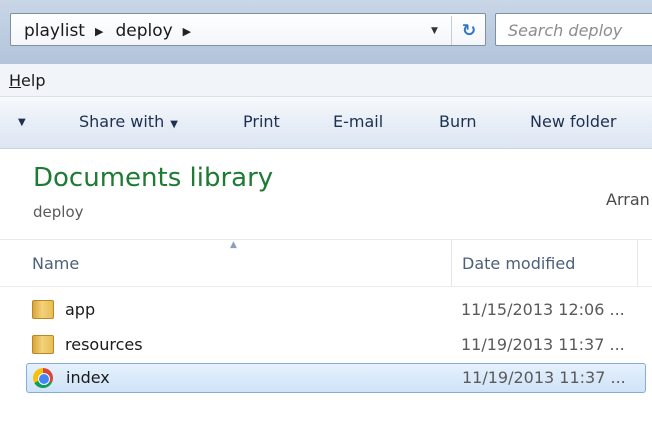 This screenshot has width=652, height=432. I want to click on breadcrumb-item-deploy: deploy, so click(143, 31).